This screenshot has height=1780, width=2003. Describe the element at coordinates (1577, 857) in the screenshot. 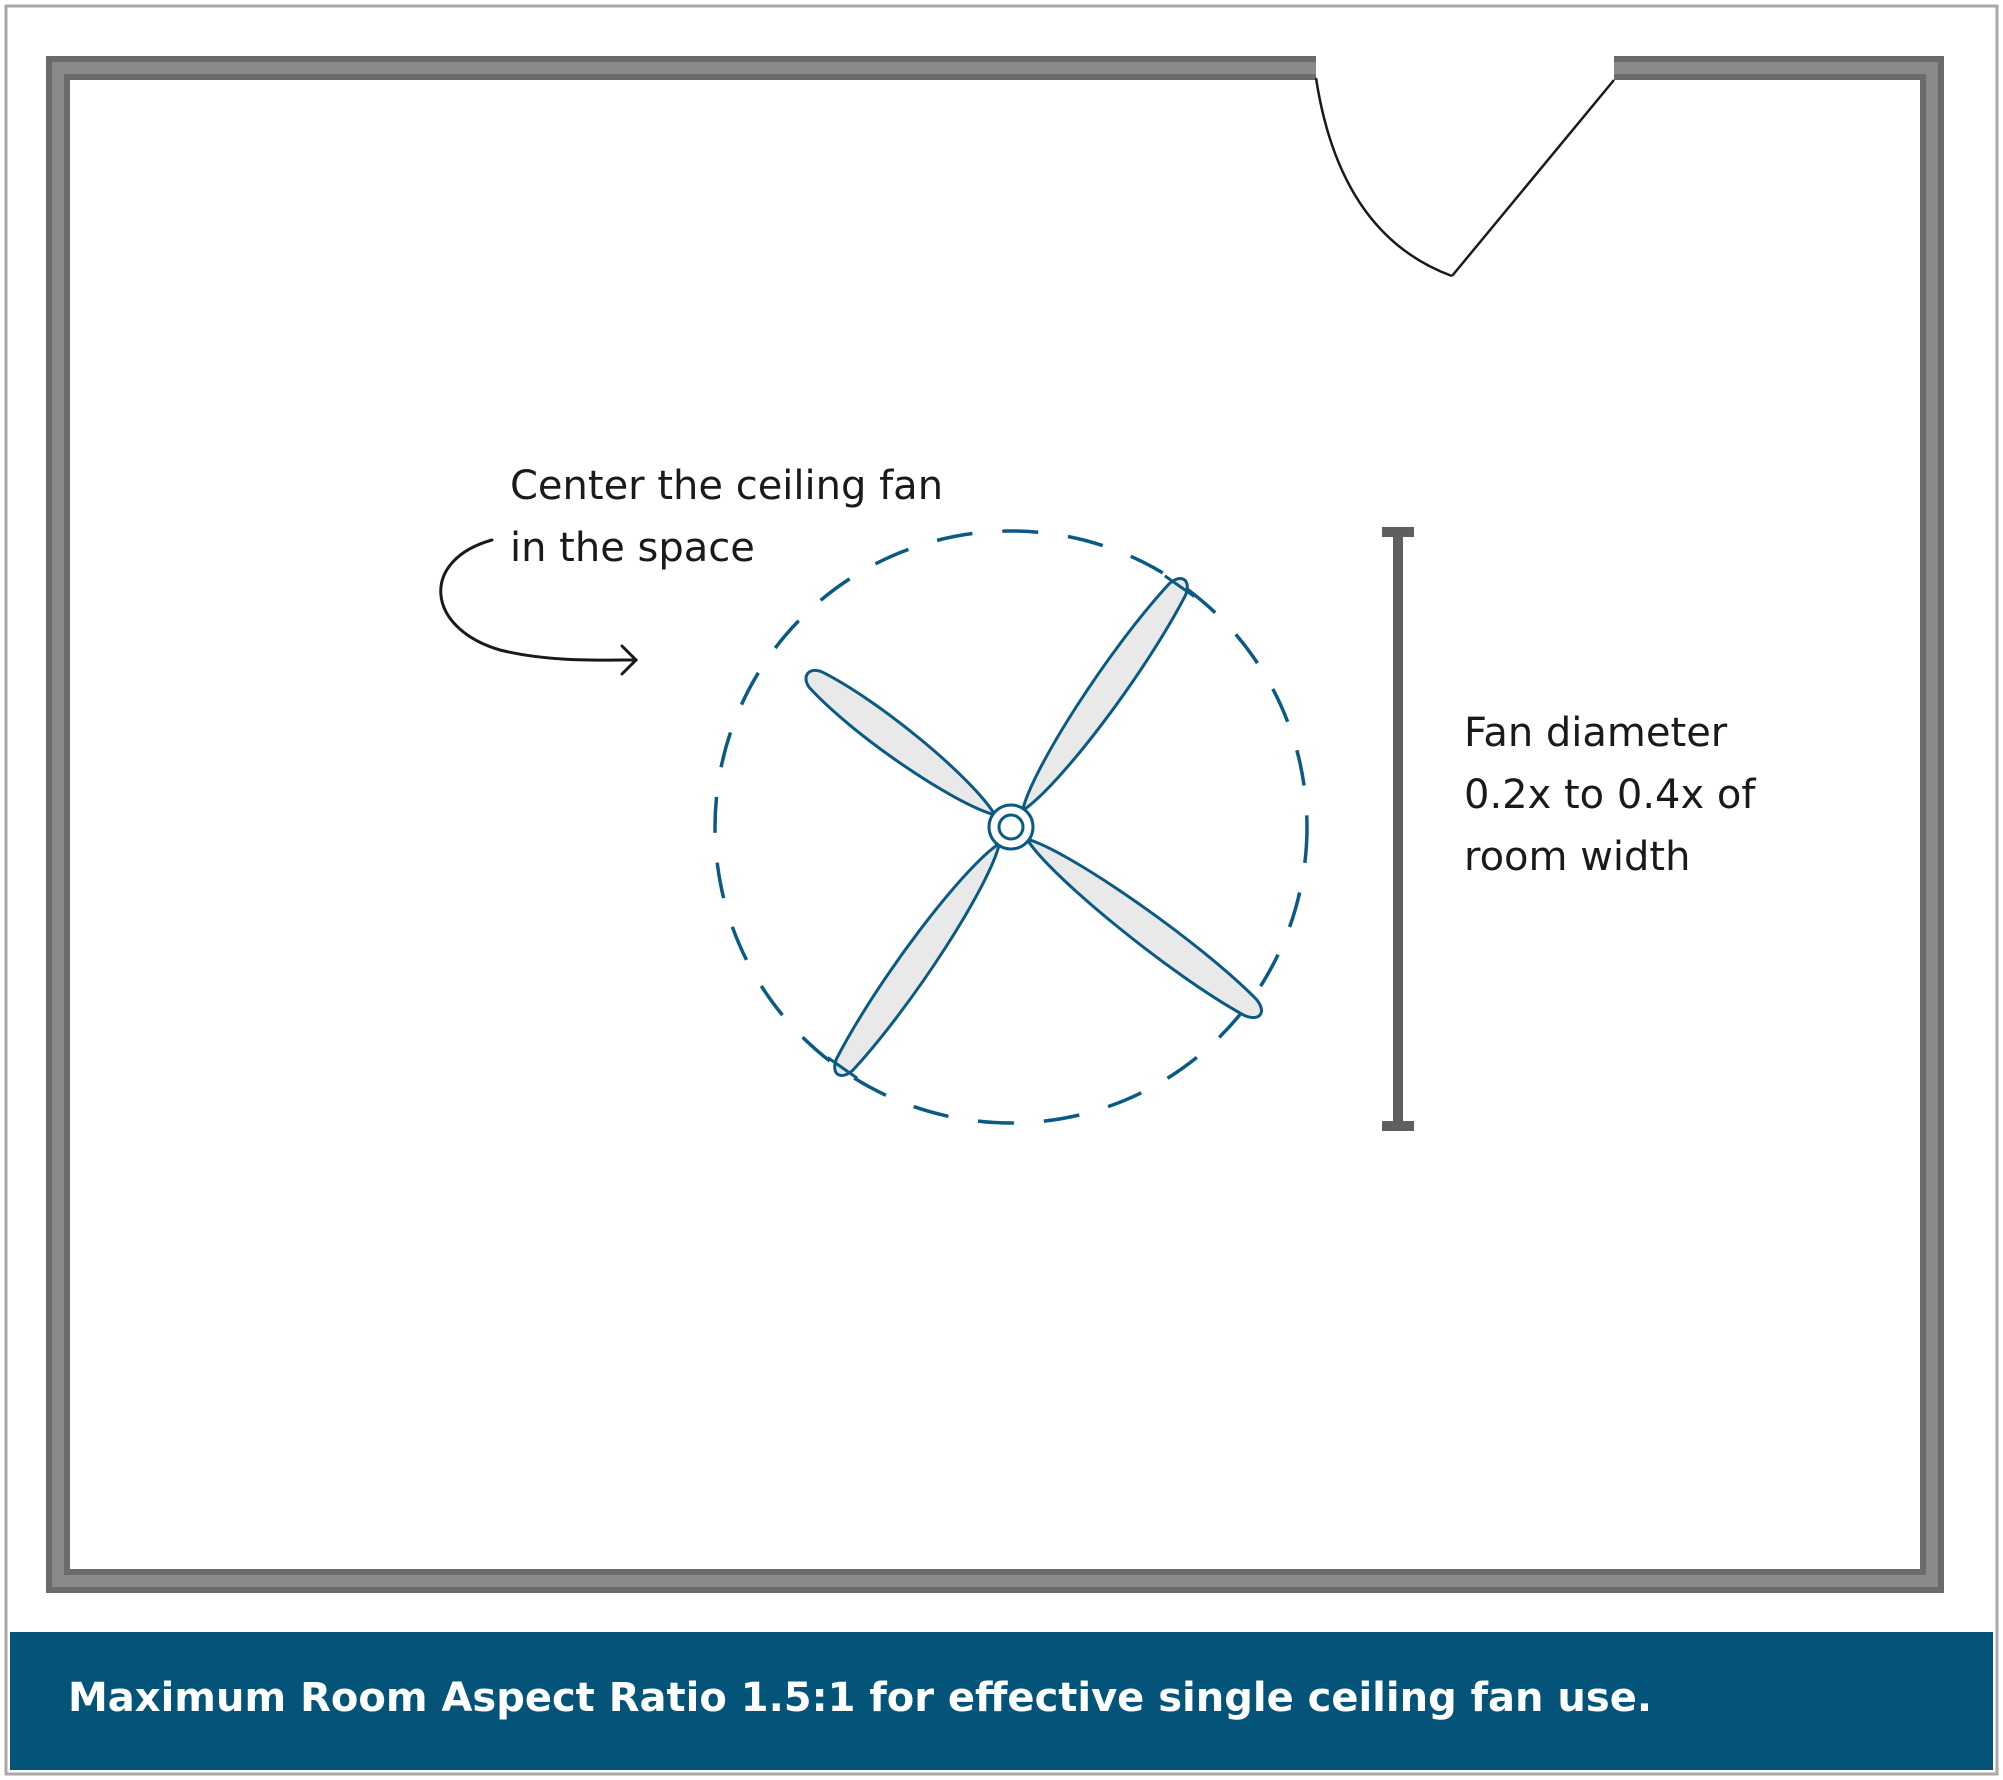

I see `fan-diameter-annotation-line-3: room width` at that location.